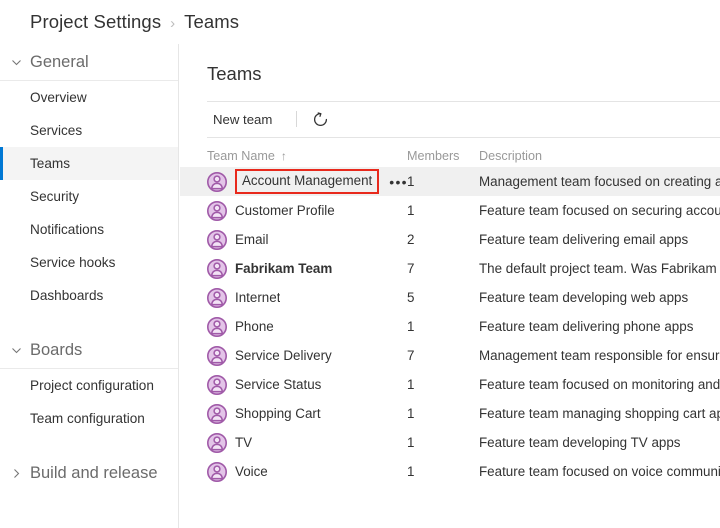 This screenshot has height=528, width=720. Describe the element at coordinates (89, 97) in the screenshot. I see `sidebar-item-overview: Overview` at that location.